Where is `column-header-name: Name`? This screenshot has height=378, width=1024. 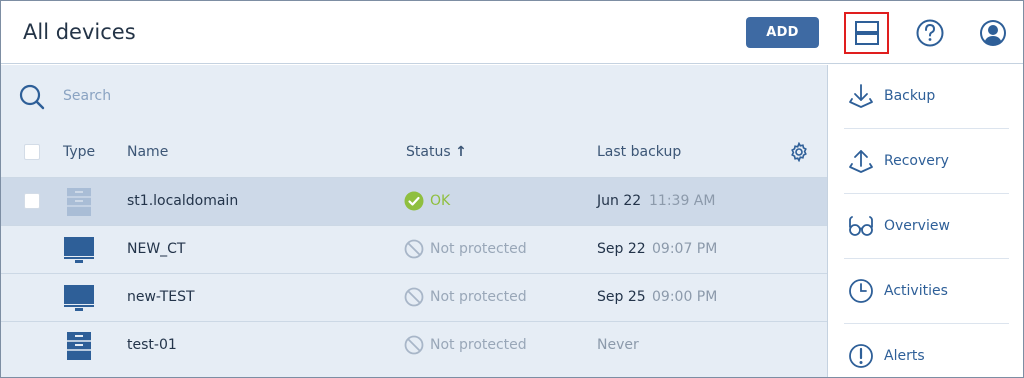 column-header-name: Name is located at coordinates (147, 152).